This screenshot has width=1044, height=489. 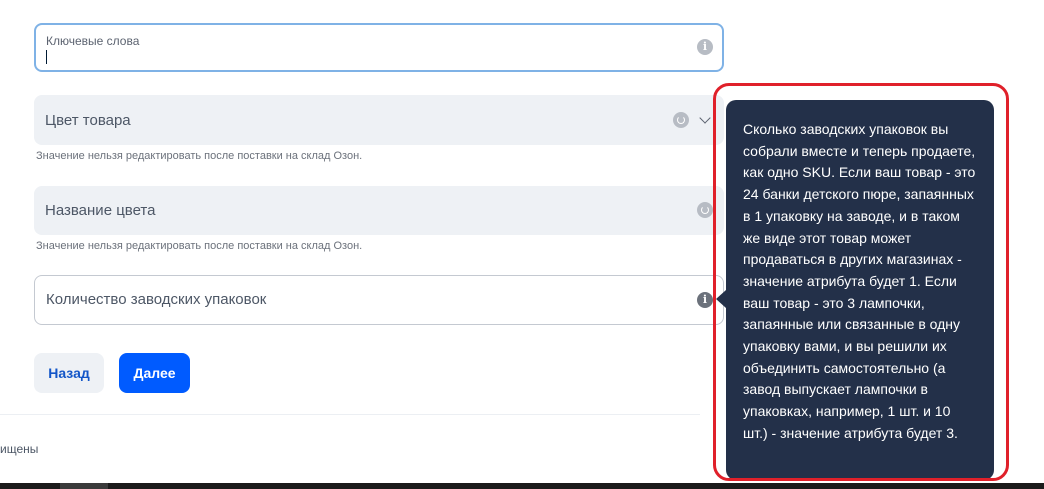 What do you see at coordinates (379, 120) in the screenshot?
I see `product-color-select: Цвет товара` at bounding box center [379, 120].